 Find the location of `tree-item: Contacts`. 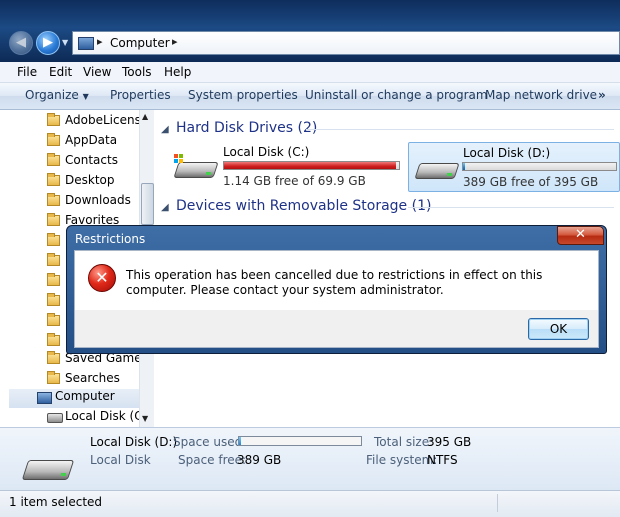

tree-item: Contacts is located at coordinates (93, 162).